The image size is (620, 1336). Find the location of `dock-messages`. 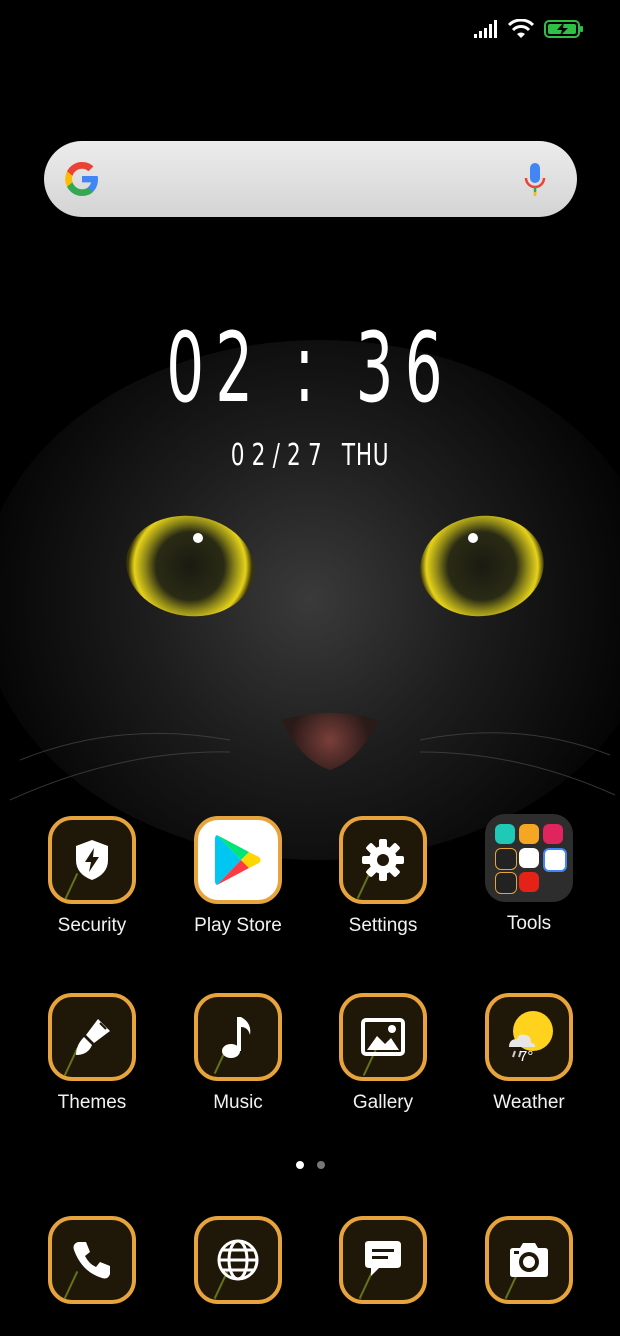

dock-messages is located at coordinates (383, 1276).